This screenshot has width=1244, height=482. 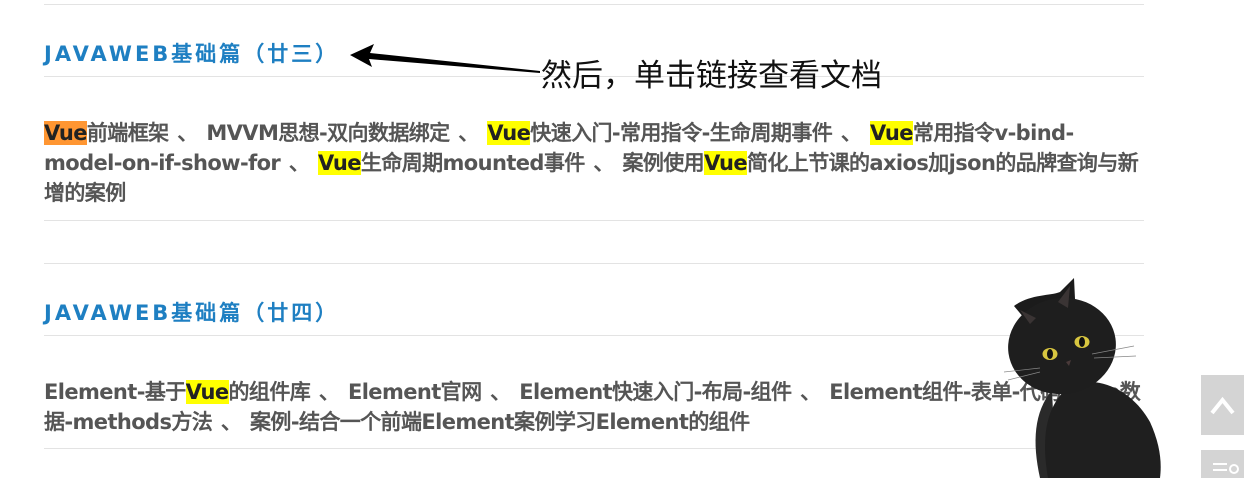 I want to click on link-text: Element快速入门-布局-组件, so click(x=655, y=392).